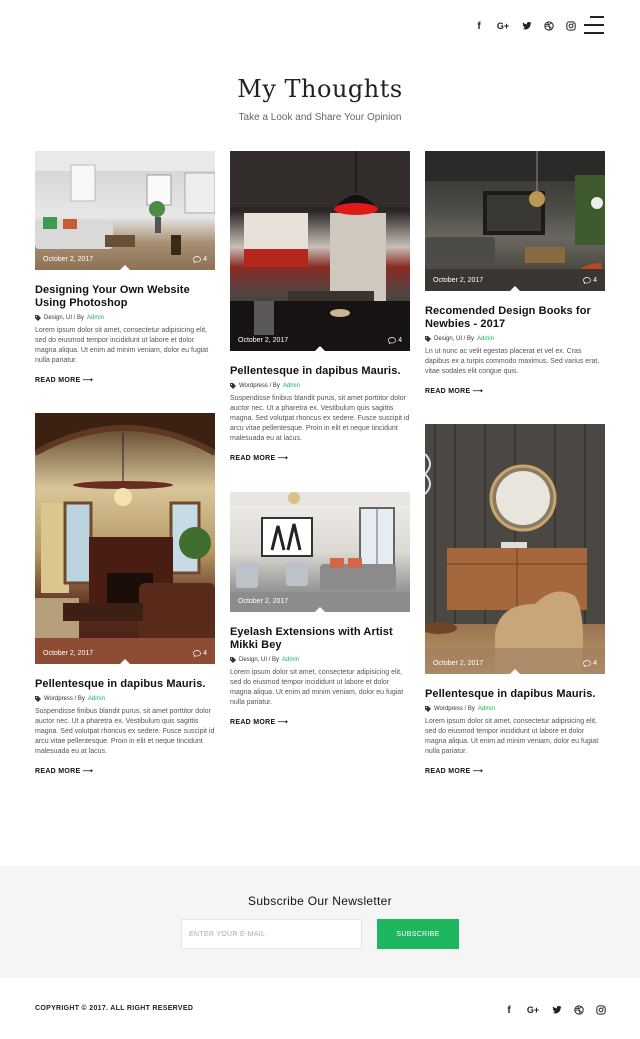  I want to click on newsletter-title: Subscribe Our Newsletter, so click(320, 901).